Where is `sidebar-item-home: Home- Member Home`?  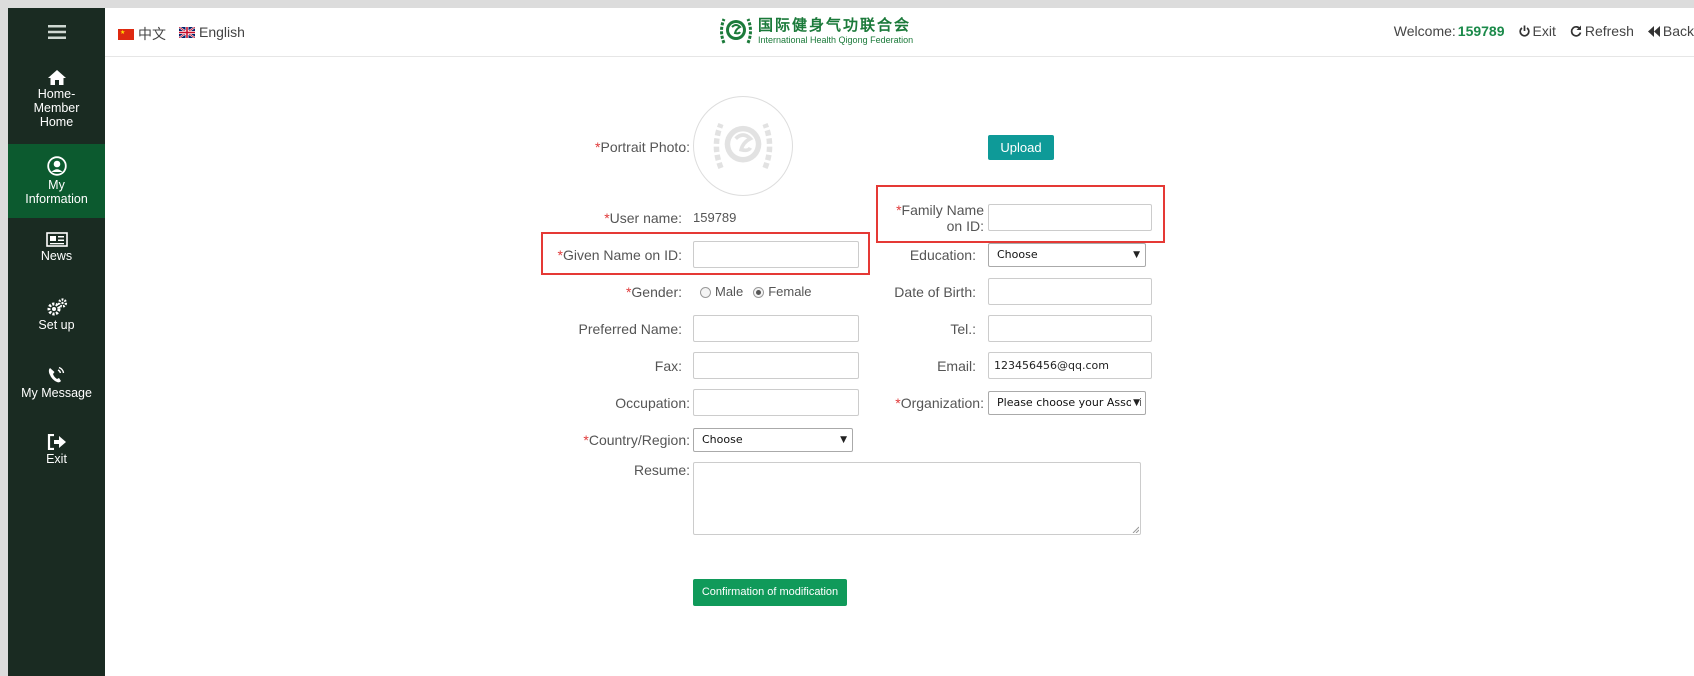 sidebar-item-home: Home- Member Home is located at coordinates (56, 107).